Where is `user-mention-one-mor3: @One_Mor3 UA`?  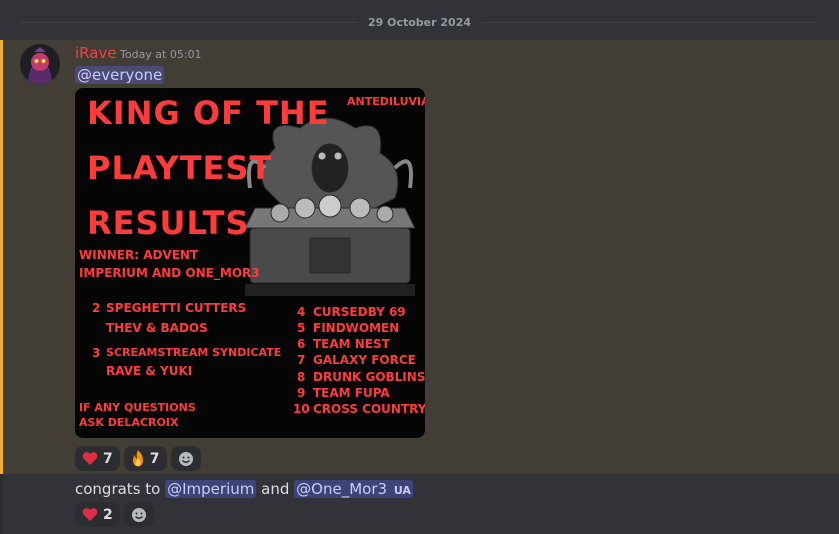
user-mention-one-mor3: @One_Mor3 UA is located at coordinates (353, 489).